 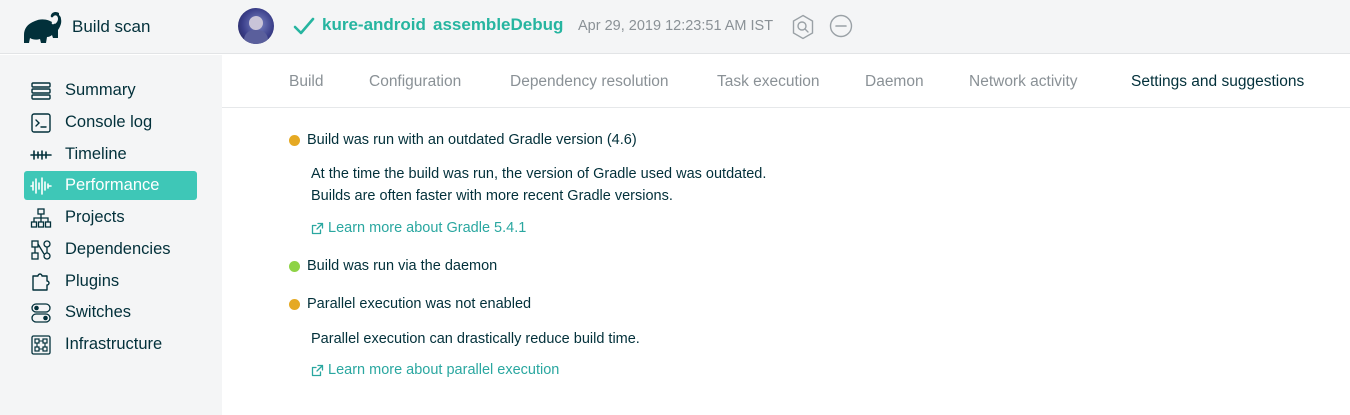 What do you see at coordinates (100, 90) in the screenshot?
I see `sidebar-item-label: Summary` at bounding box center [100, 90].